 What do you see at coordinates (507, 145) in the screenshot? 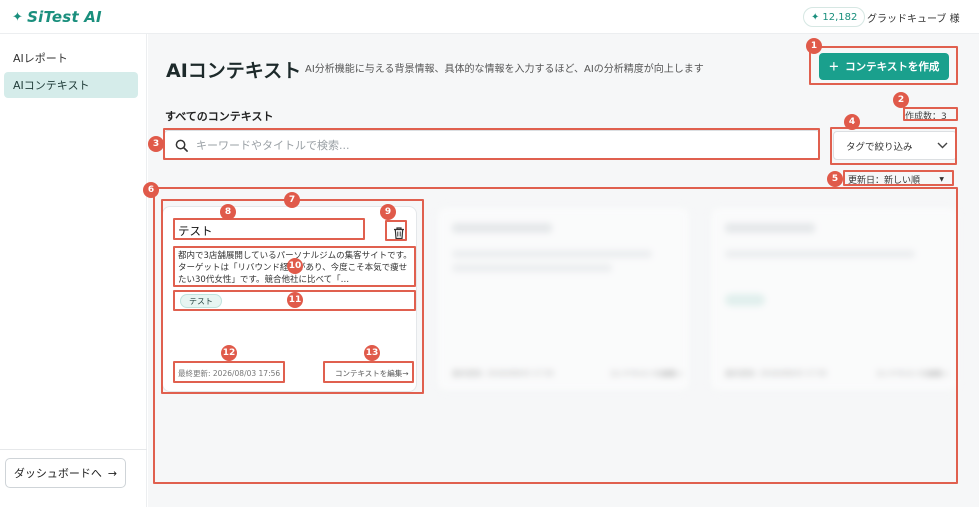
I see `search-input` at bounding box center [507, 145].